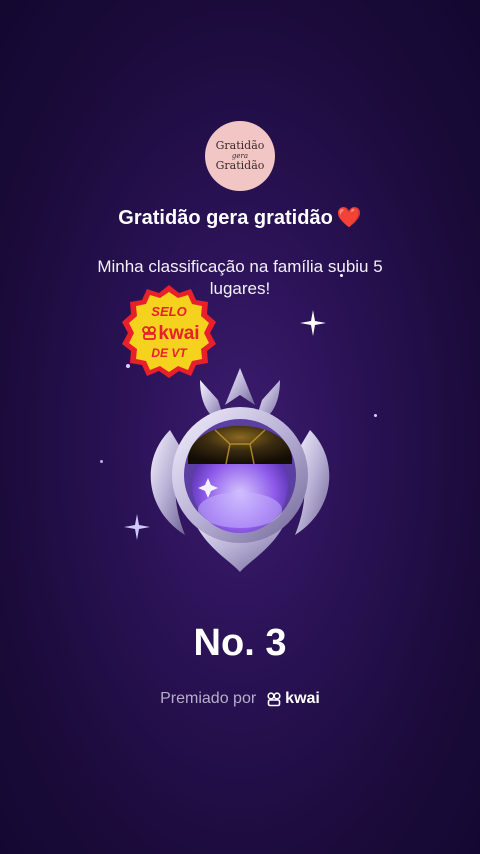 The height and width of the screenshot is (854, 480). I want to click on seal-bottom-text: DE VT, so click(169, 353).